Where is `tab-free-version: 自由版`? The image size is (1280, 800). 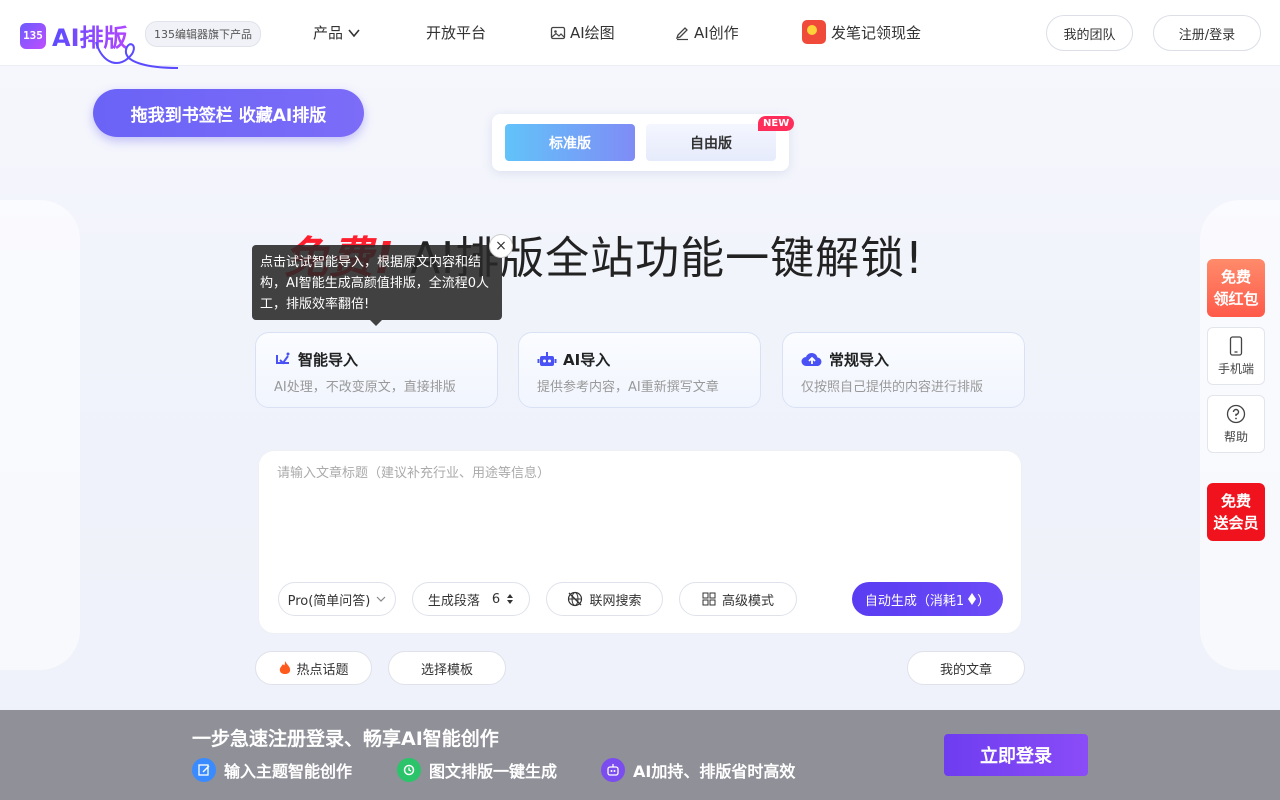 tab-free-version: 自由版 is located at coordinates (711, 142).